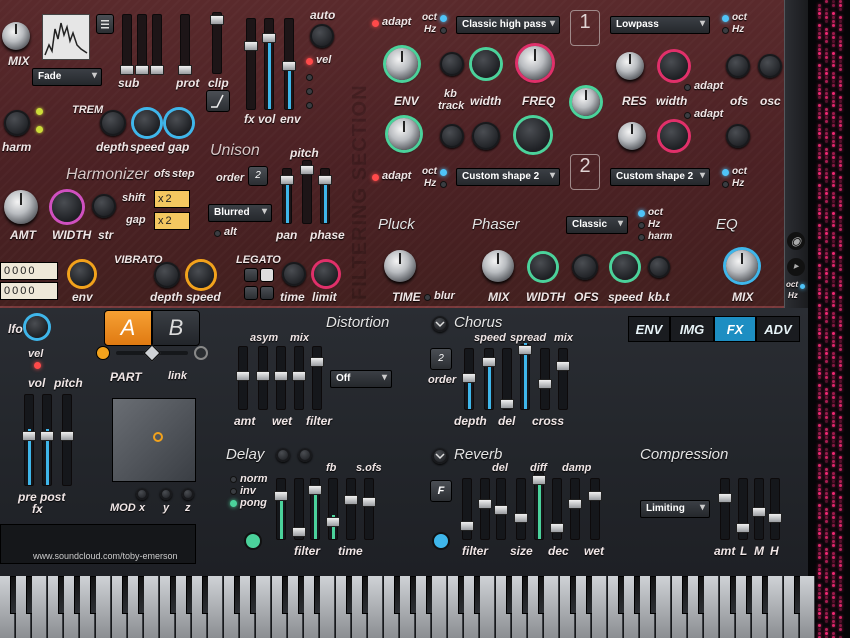  What do you see at coordinates (299, 378) in the screenshot?
I see `distortion-mix-fader` at bounding box center [299, 378].